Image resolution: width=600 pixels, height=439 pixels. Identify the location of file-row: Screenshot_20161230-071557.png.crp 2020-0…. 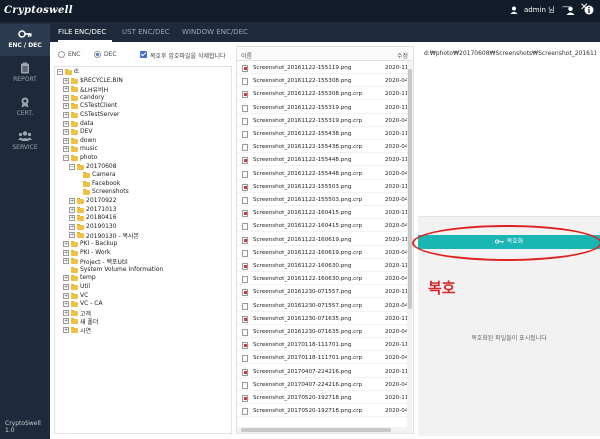
(325, 306).